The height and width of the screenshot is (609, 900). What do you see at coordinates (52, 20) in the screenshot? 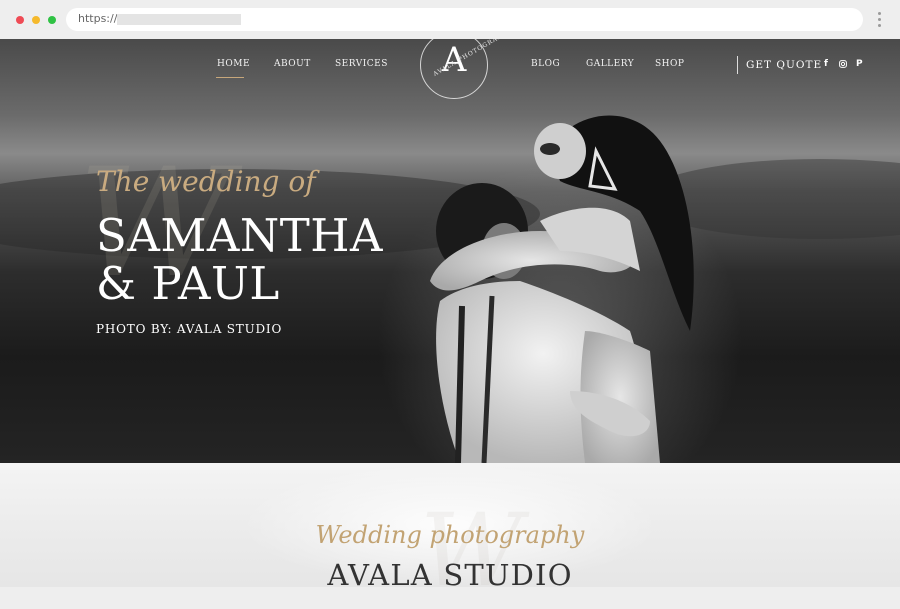
I see `maximize-window-button` at bounding box center [52, 20].